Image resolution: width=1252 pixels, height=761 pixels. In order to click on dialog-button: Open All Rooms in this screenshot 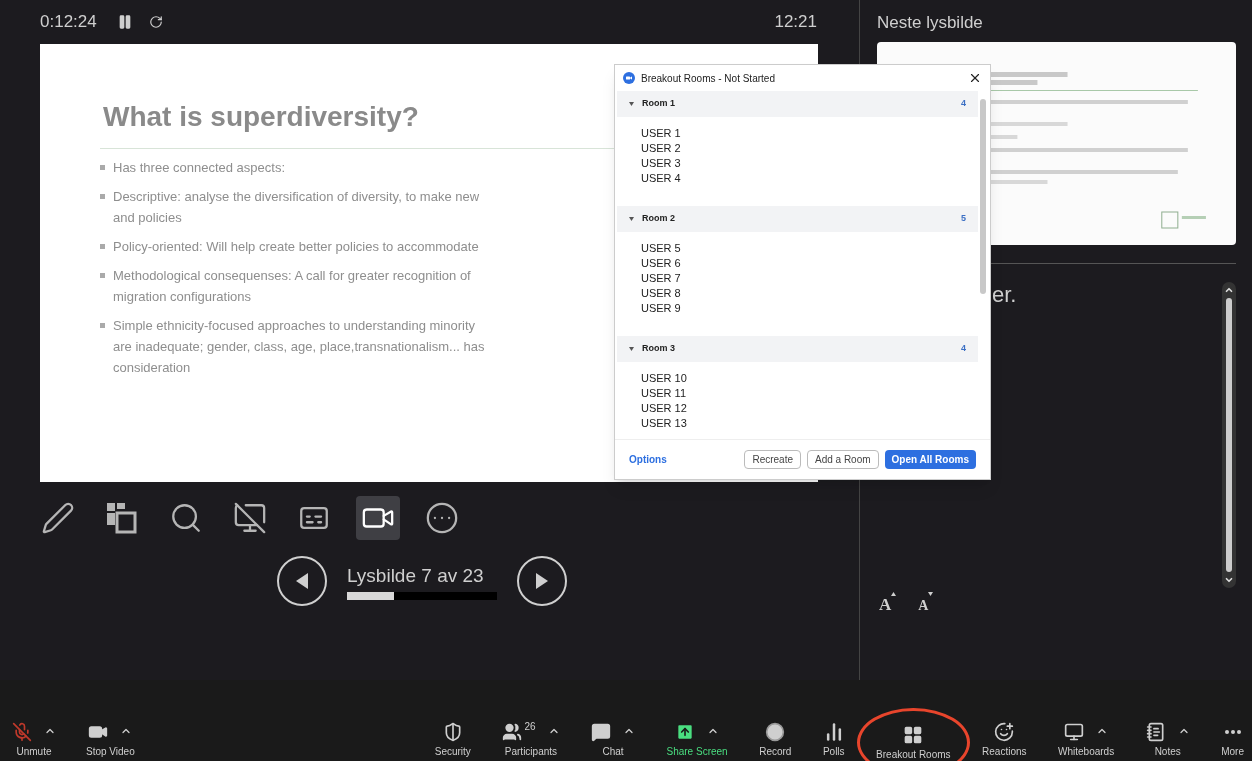, I will do `click(930, 459)`.